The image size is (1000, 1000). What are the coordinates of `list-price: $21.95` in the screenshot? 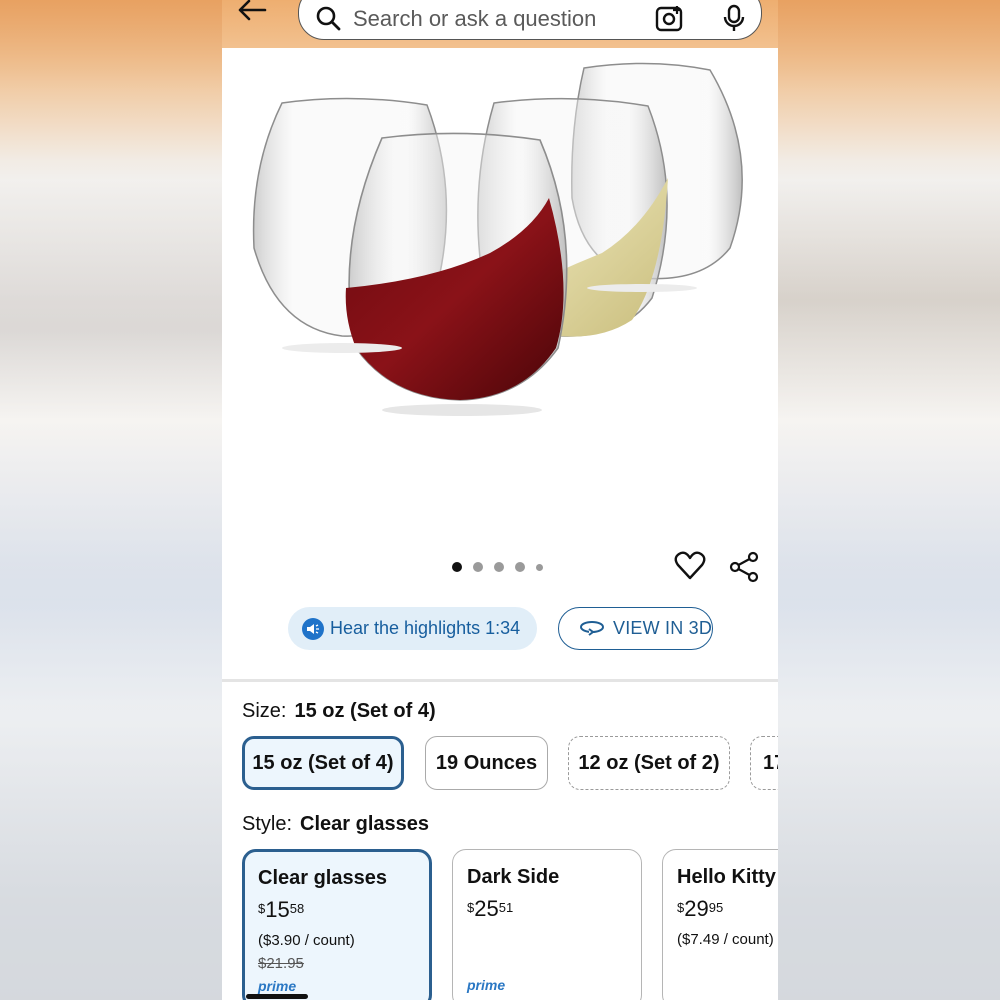 It's located at (281, 963).